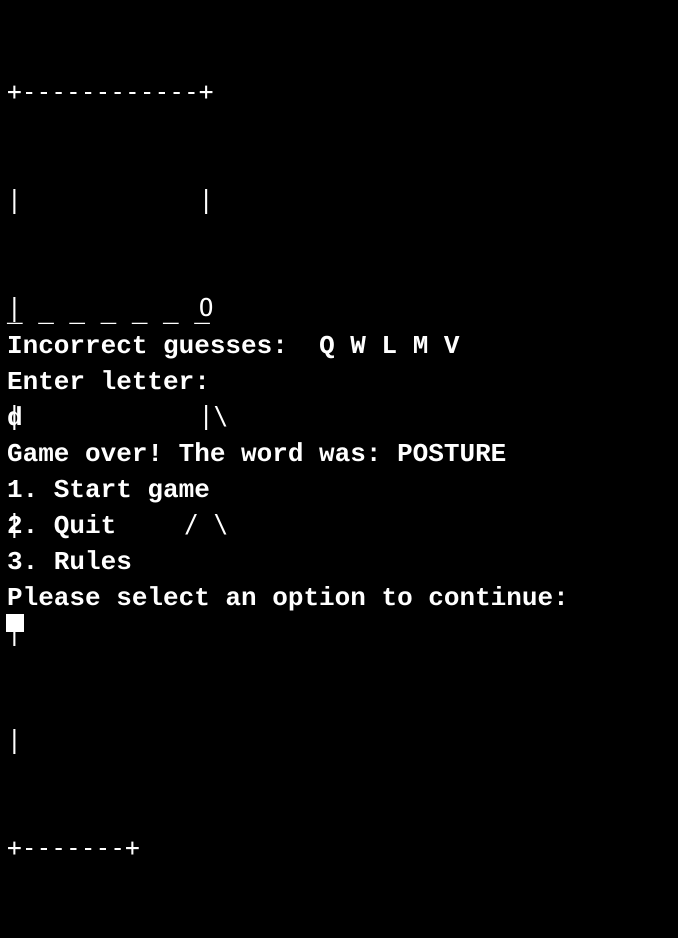  What do you see at coordinates (108, 382) in the screenshot?
I see `enter-letter-prompt: Enter letter:` at bounding box center [108, 382].